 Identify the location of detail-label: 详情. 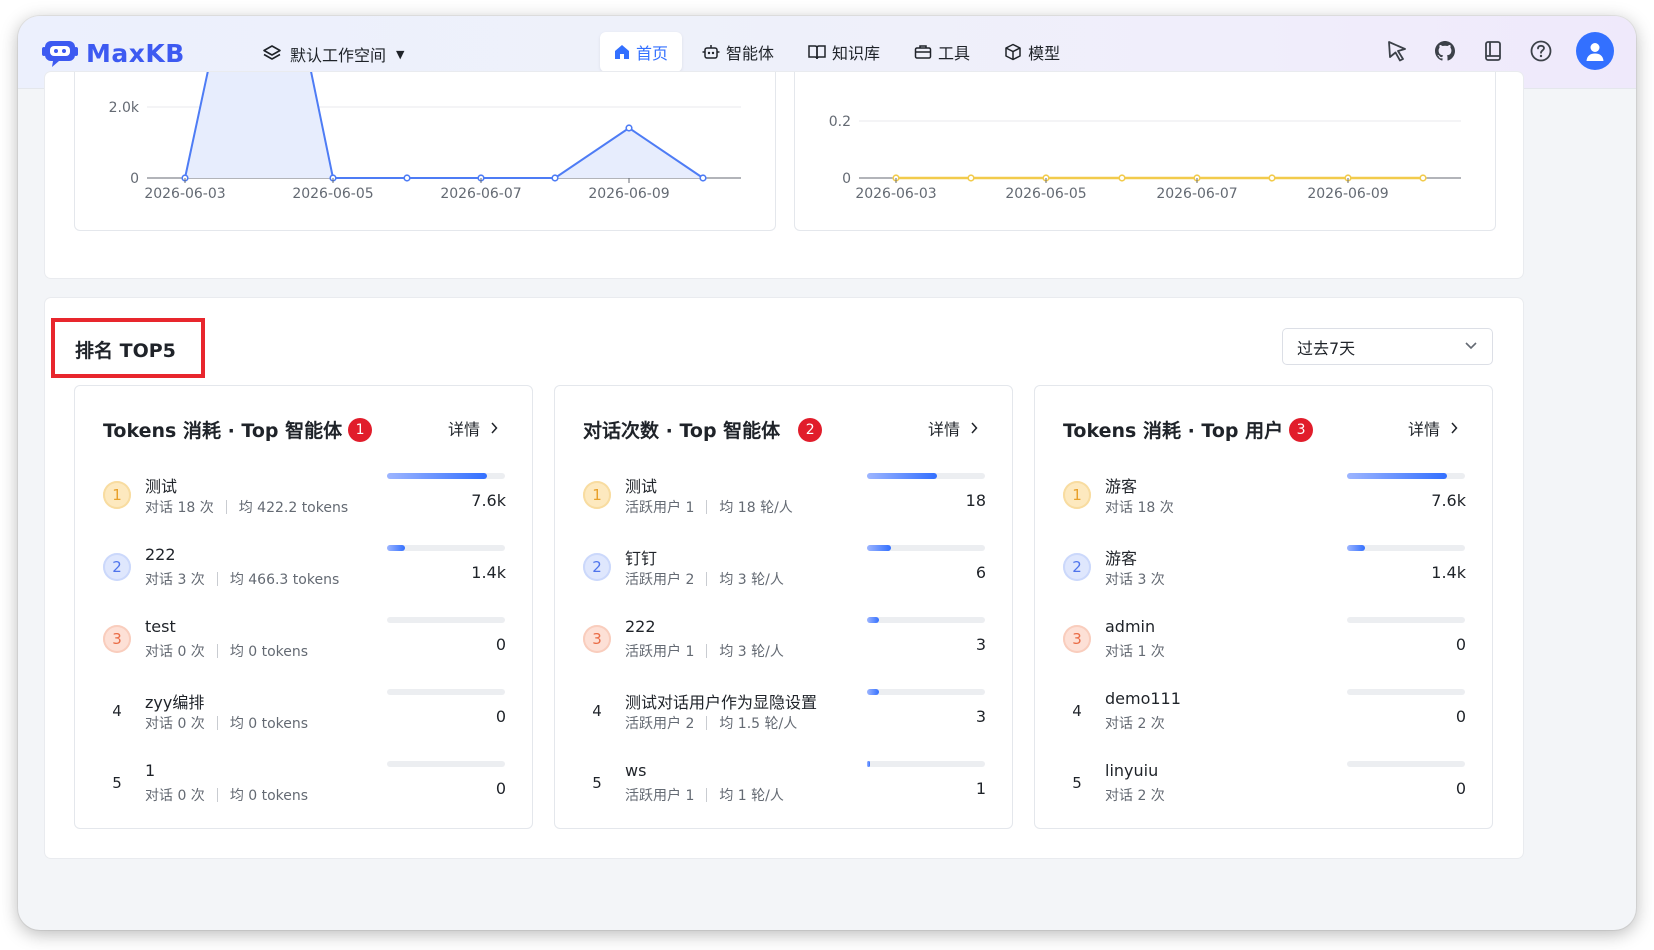
(463, 429).